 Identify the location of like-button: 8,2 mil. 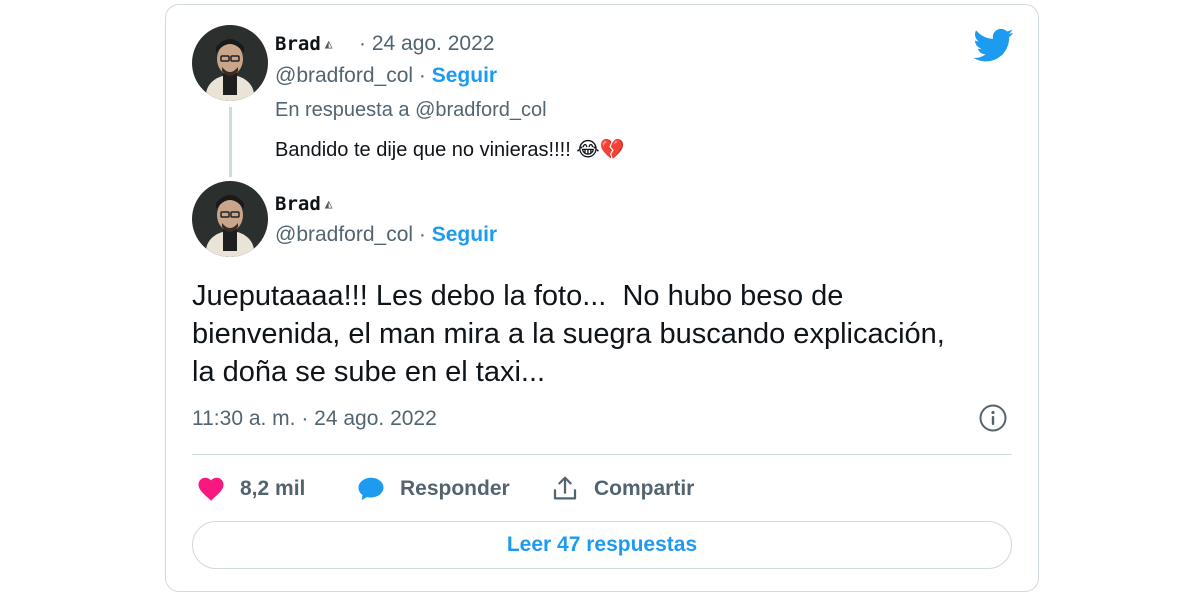
(250, 489).